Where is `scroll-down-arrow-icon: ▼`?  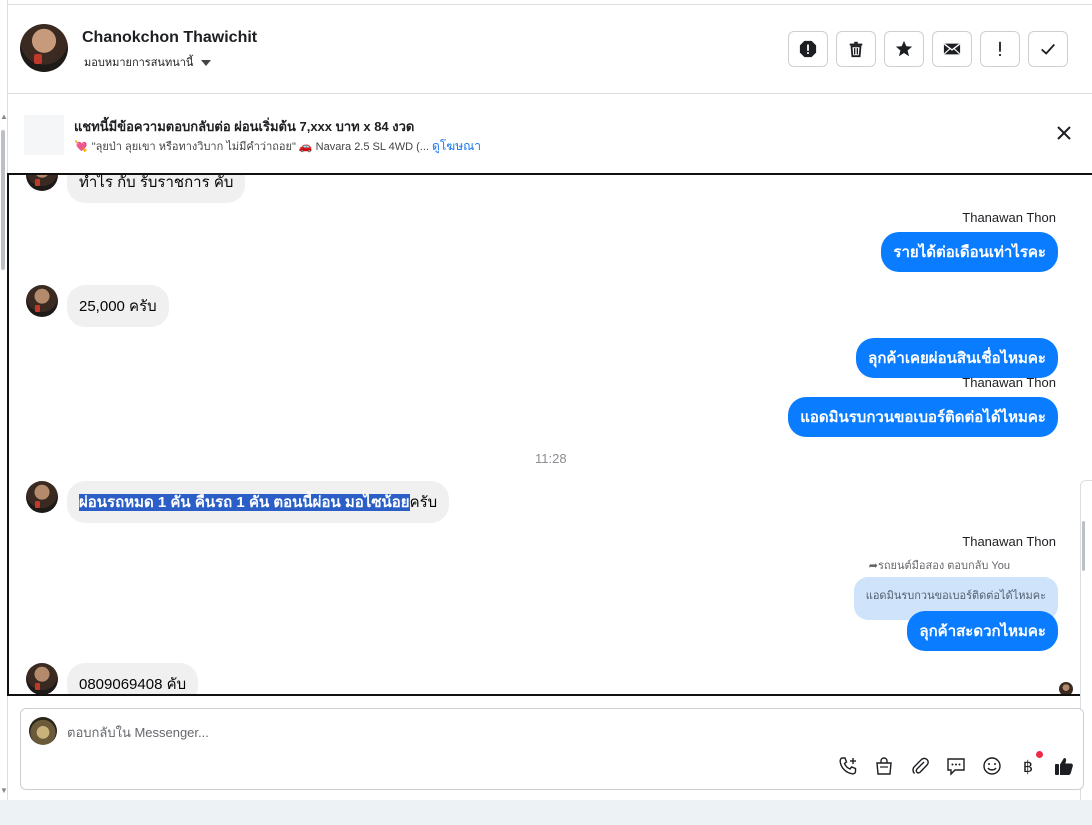 scroll-down-arrow-icon: ▼ is located at coordinates (4, 790).